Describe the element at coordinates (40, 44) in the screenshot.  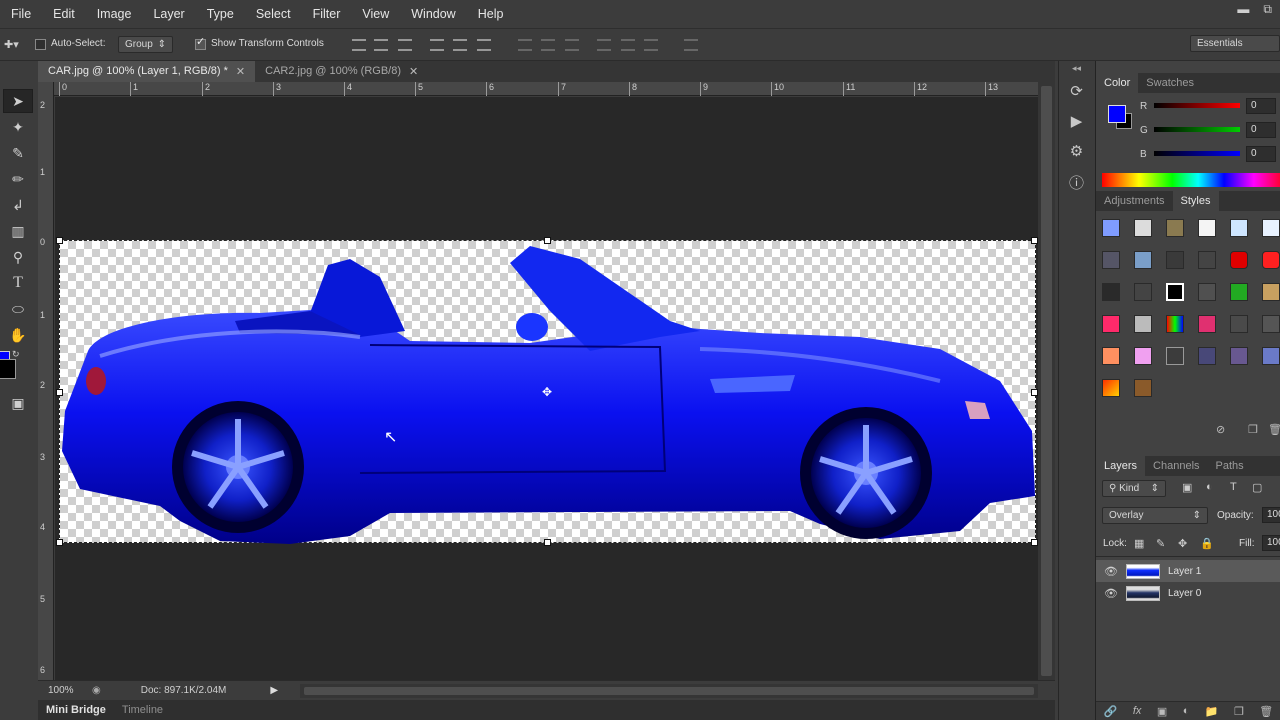
I see `auto-select-checkbox` at that location.